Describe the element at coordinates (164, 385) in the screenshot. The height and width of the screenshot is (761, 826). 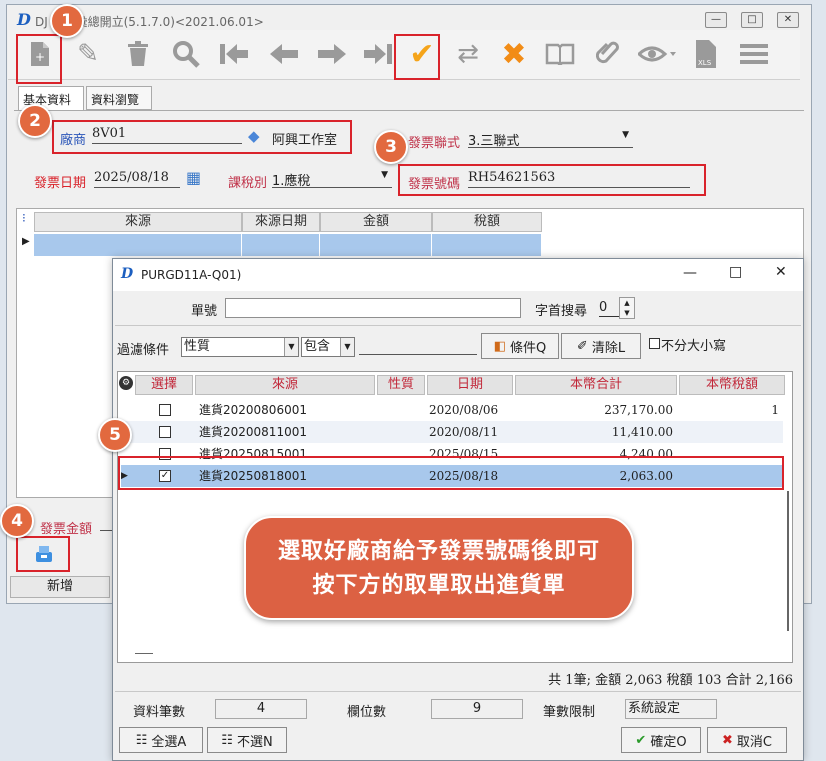
I see `col-select: 選擇` at that location.